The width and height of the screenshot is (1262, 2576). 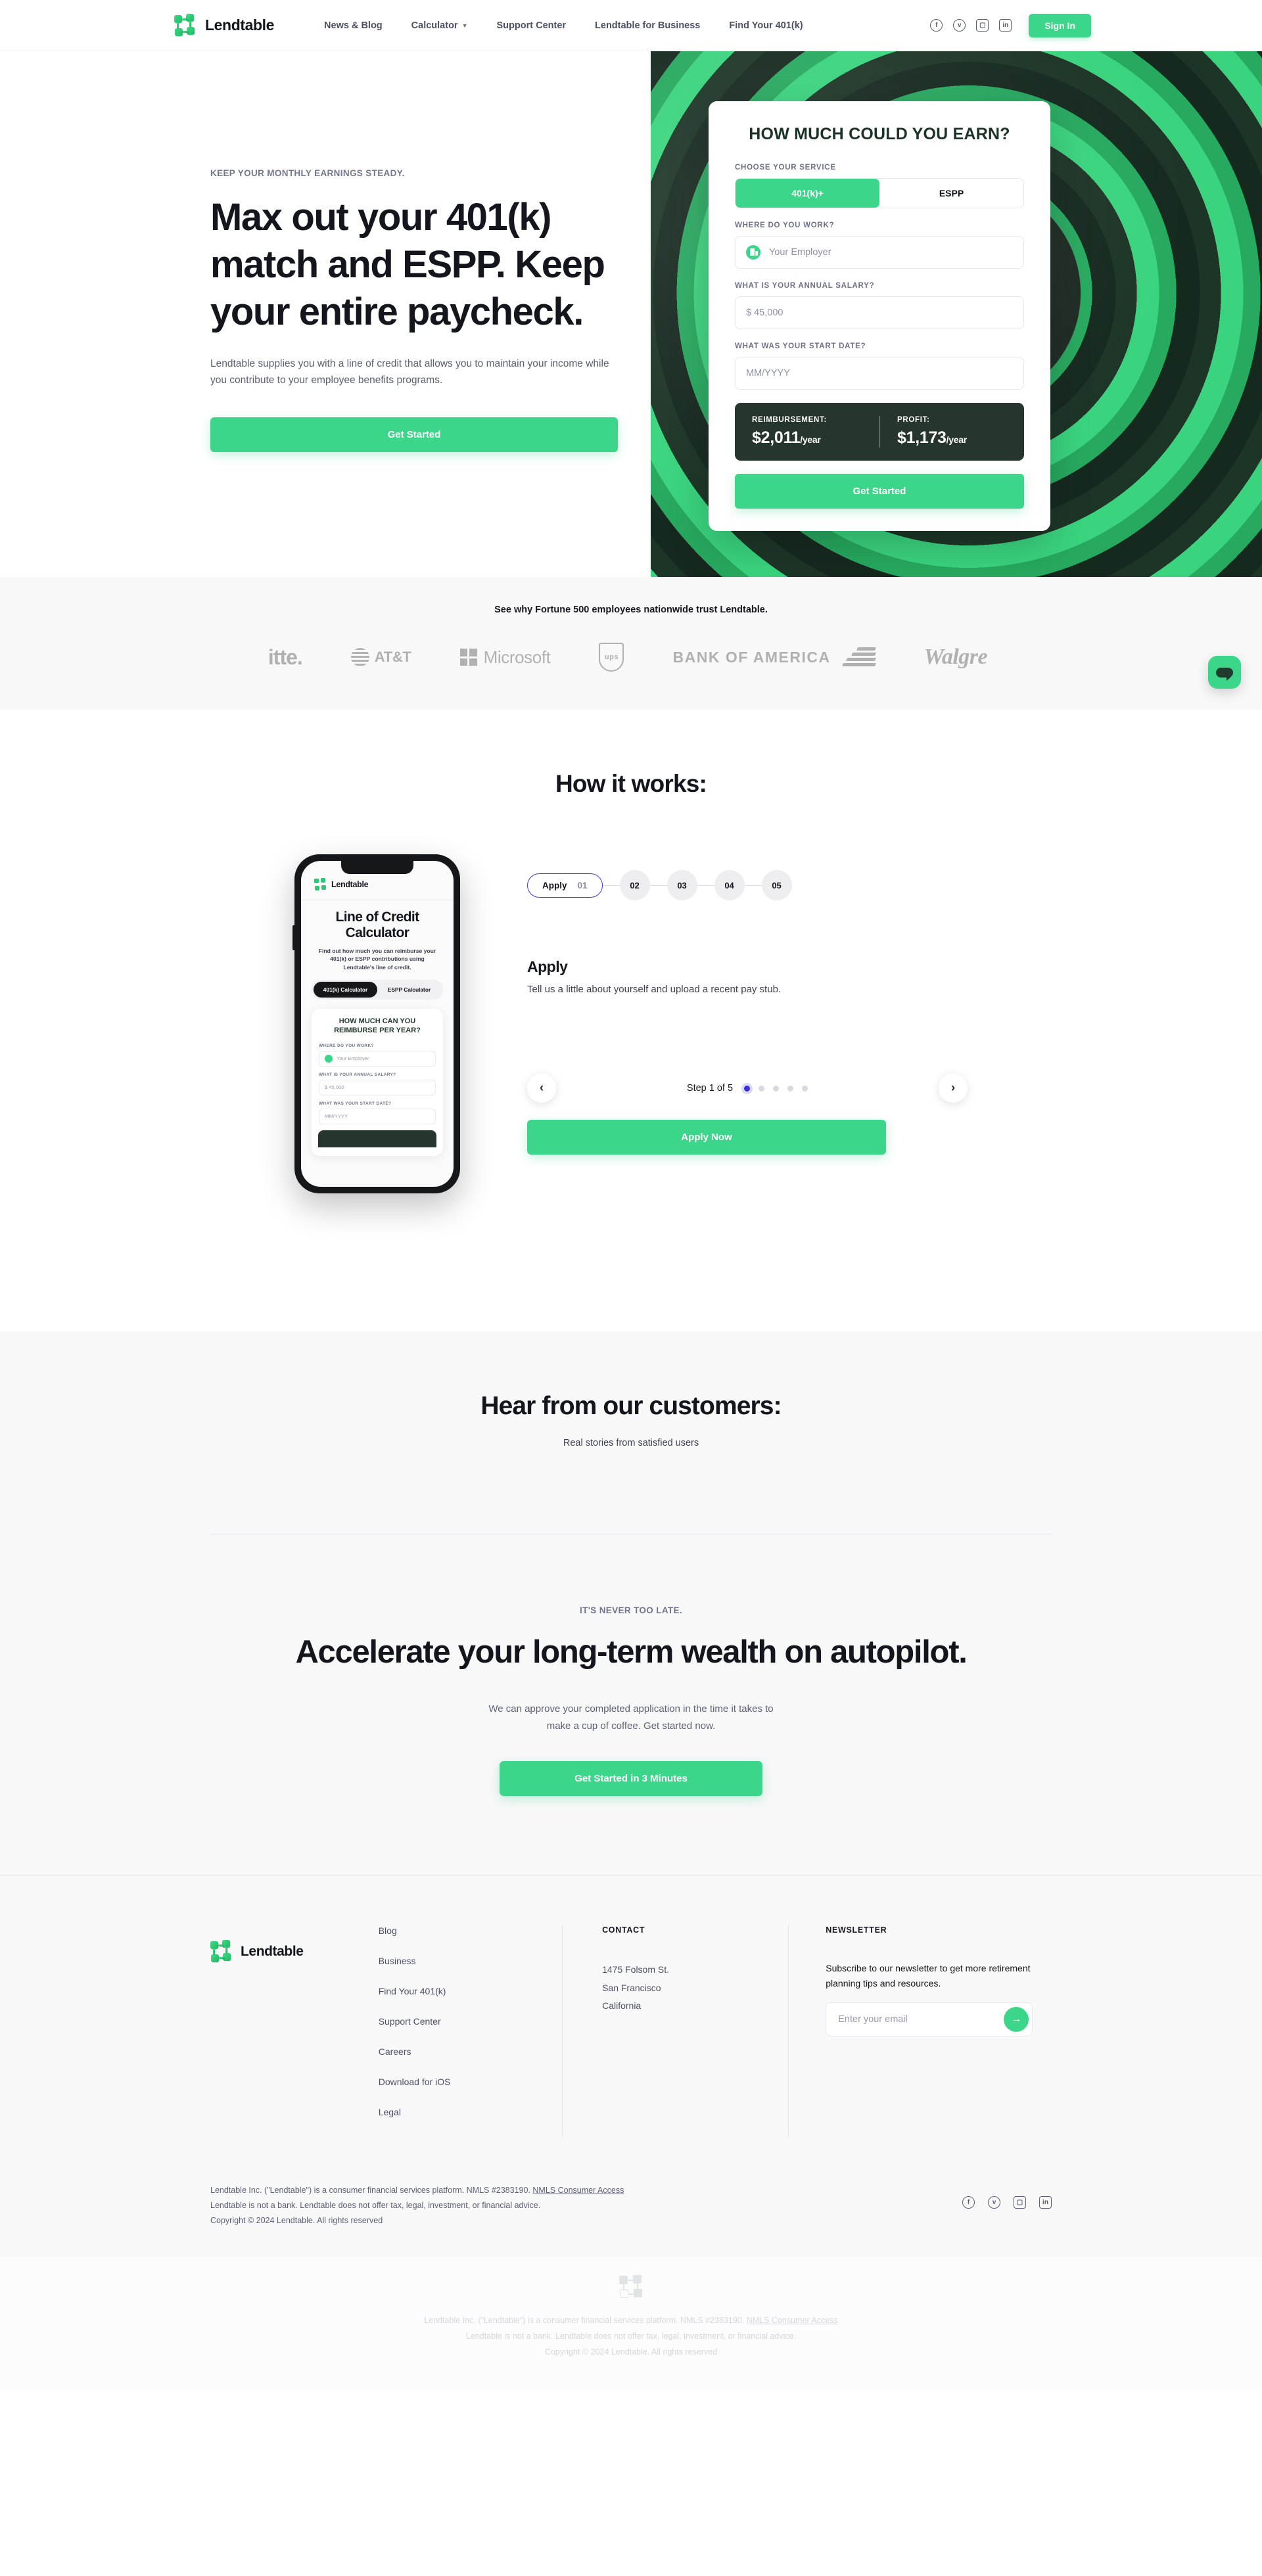 I want to click on footer-address: 1475 Folsom St. San Francisco California, so click(x=695, y=1988).